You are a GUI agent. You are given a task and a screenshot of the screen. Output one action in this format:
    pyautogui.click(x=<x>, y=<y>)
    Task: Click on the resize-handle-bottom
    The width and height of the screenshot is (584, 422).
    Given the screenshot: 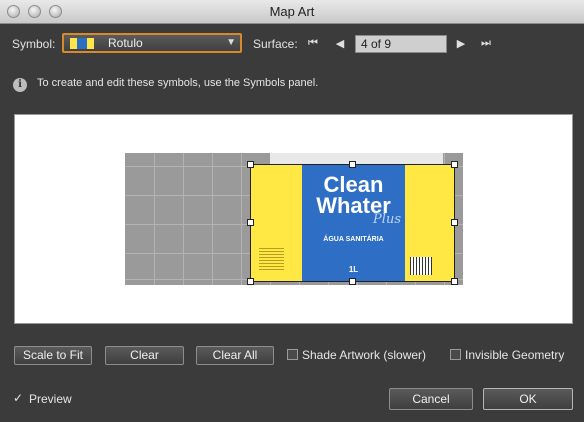 What is the action you would take?
    pyautogui.click(x=352, y=281)
    